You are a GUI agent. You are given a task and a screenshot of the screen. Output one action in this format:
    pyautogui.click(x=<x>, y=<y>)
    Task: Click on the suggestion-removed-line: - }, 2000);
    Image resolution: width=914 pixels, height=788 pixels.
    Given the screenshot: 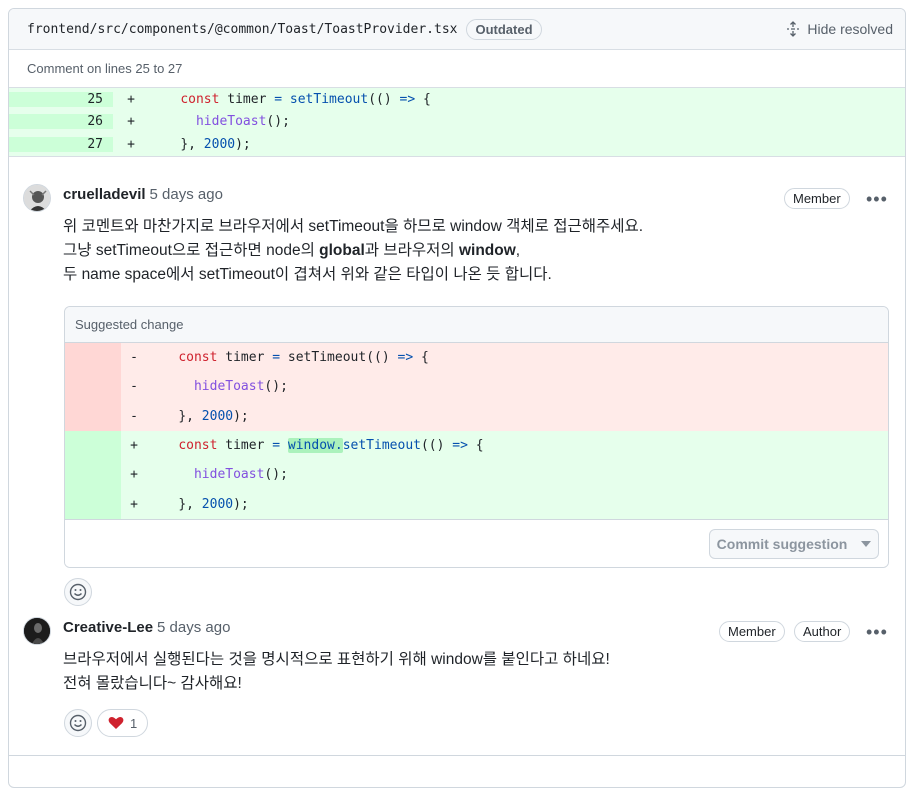 What is the action you would take?
    pyautogui.click(x=476, y=416)
    